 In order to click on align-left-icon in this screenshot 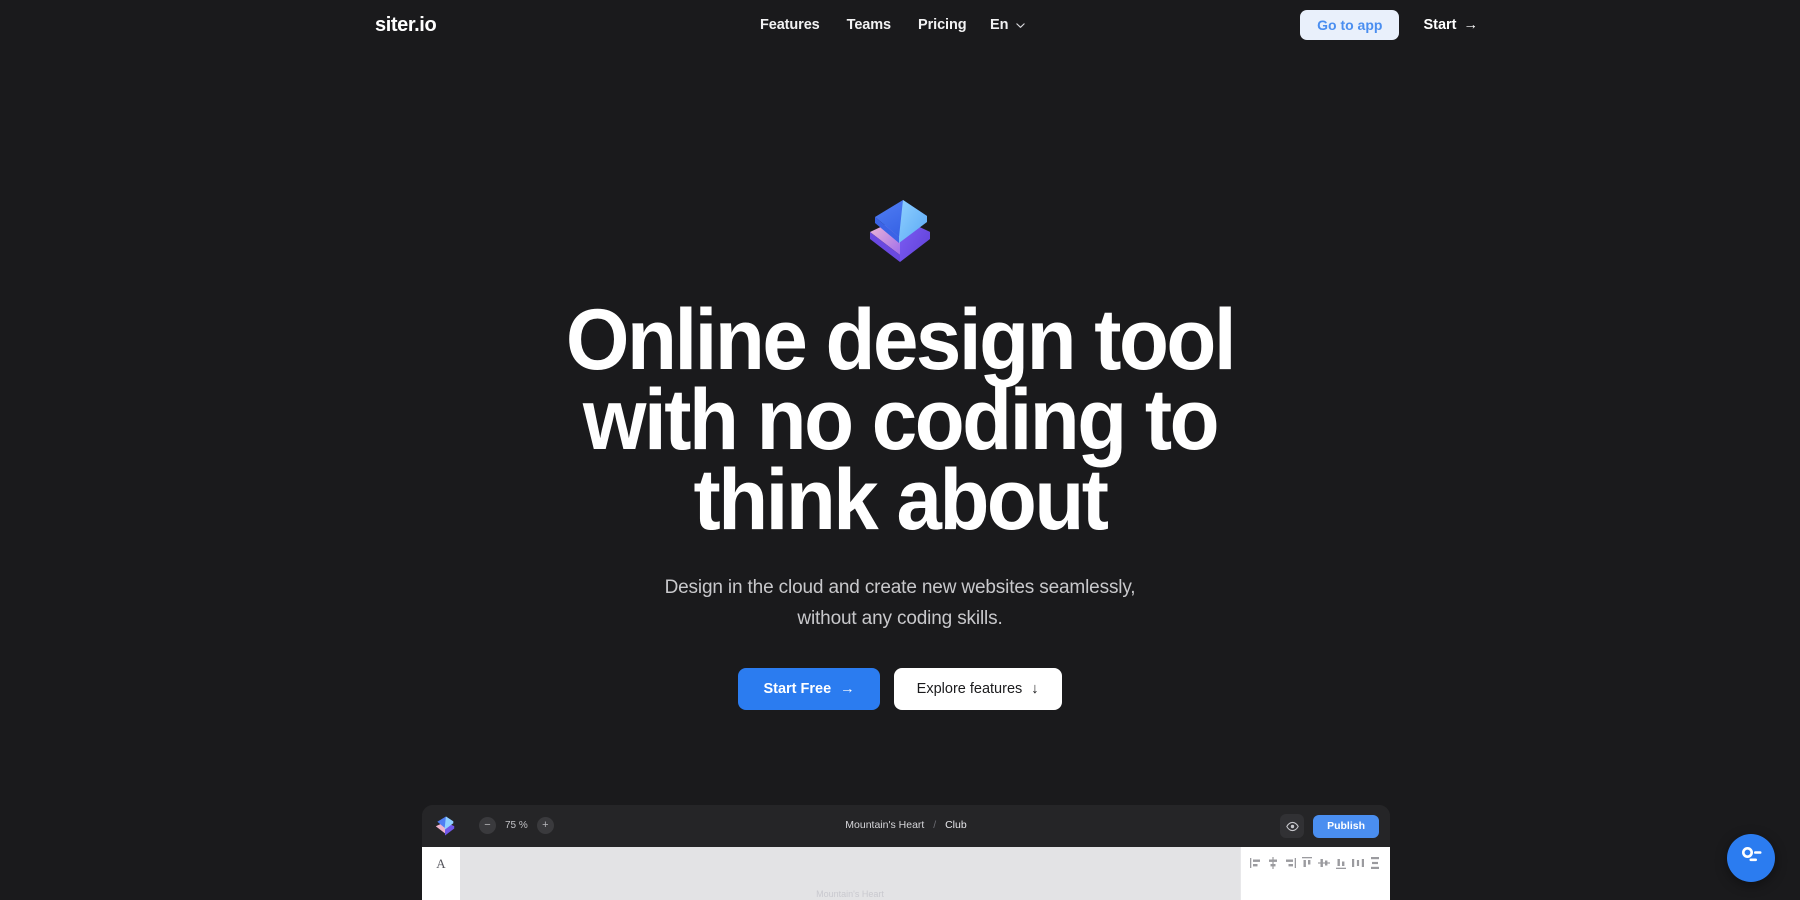, I will do `click(1256, 863)`.